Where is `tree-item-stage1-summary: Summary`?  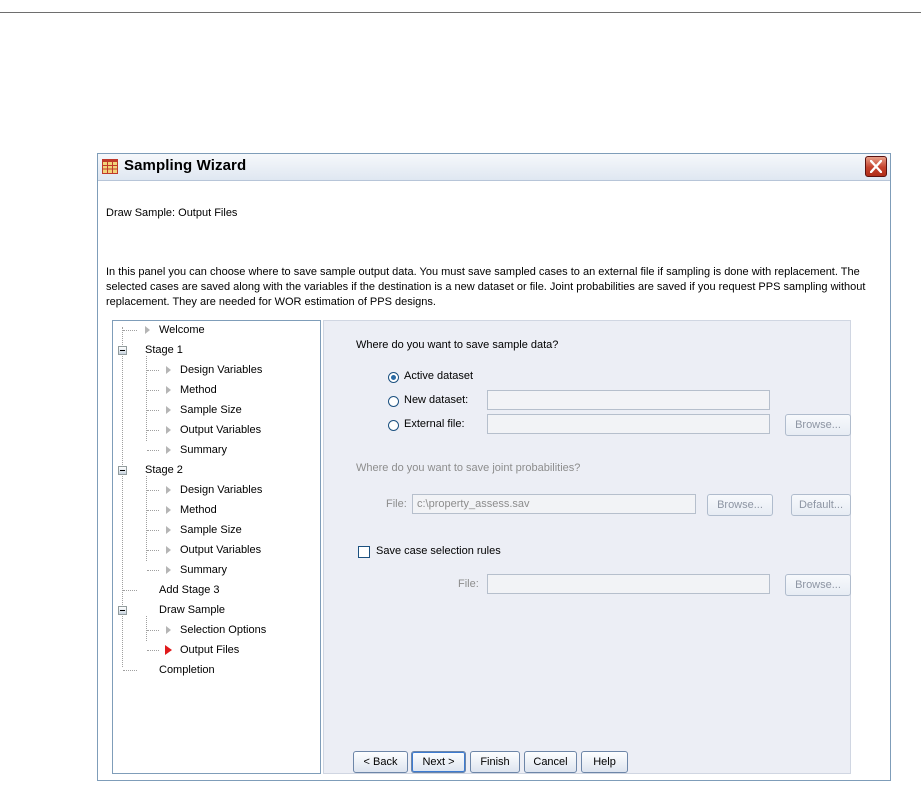
tree-item-stage1-summary: Summary is located at coordinates (213, 450).